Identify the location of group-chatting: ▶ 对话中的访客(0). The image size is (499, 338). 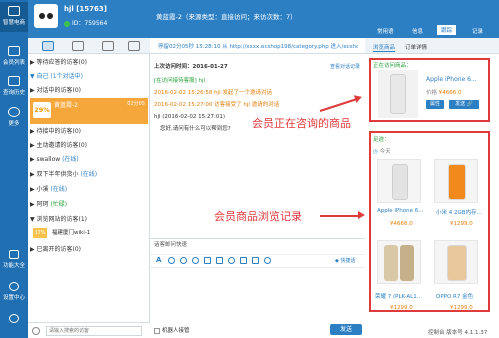
(89, 90).